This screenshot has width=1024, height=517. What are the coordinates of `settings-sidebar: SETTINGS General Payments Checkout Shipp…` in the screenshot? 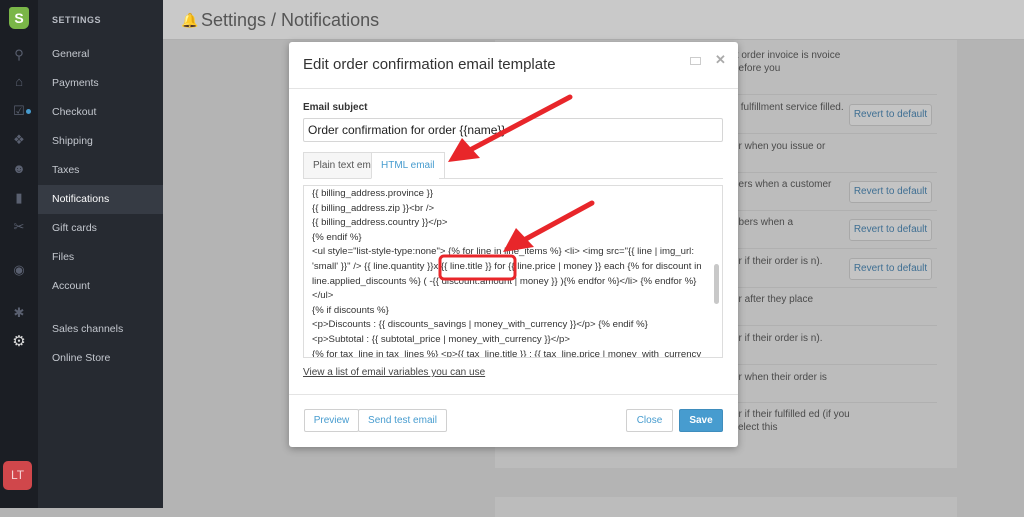 It's located at (100, 254).